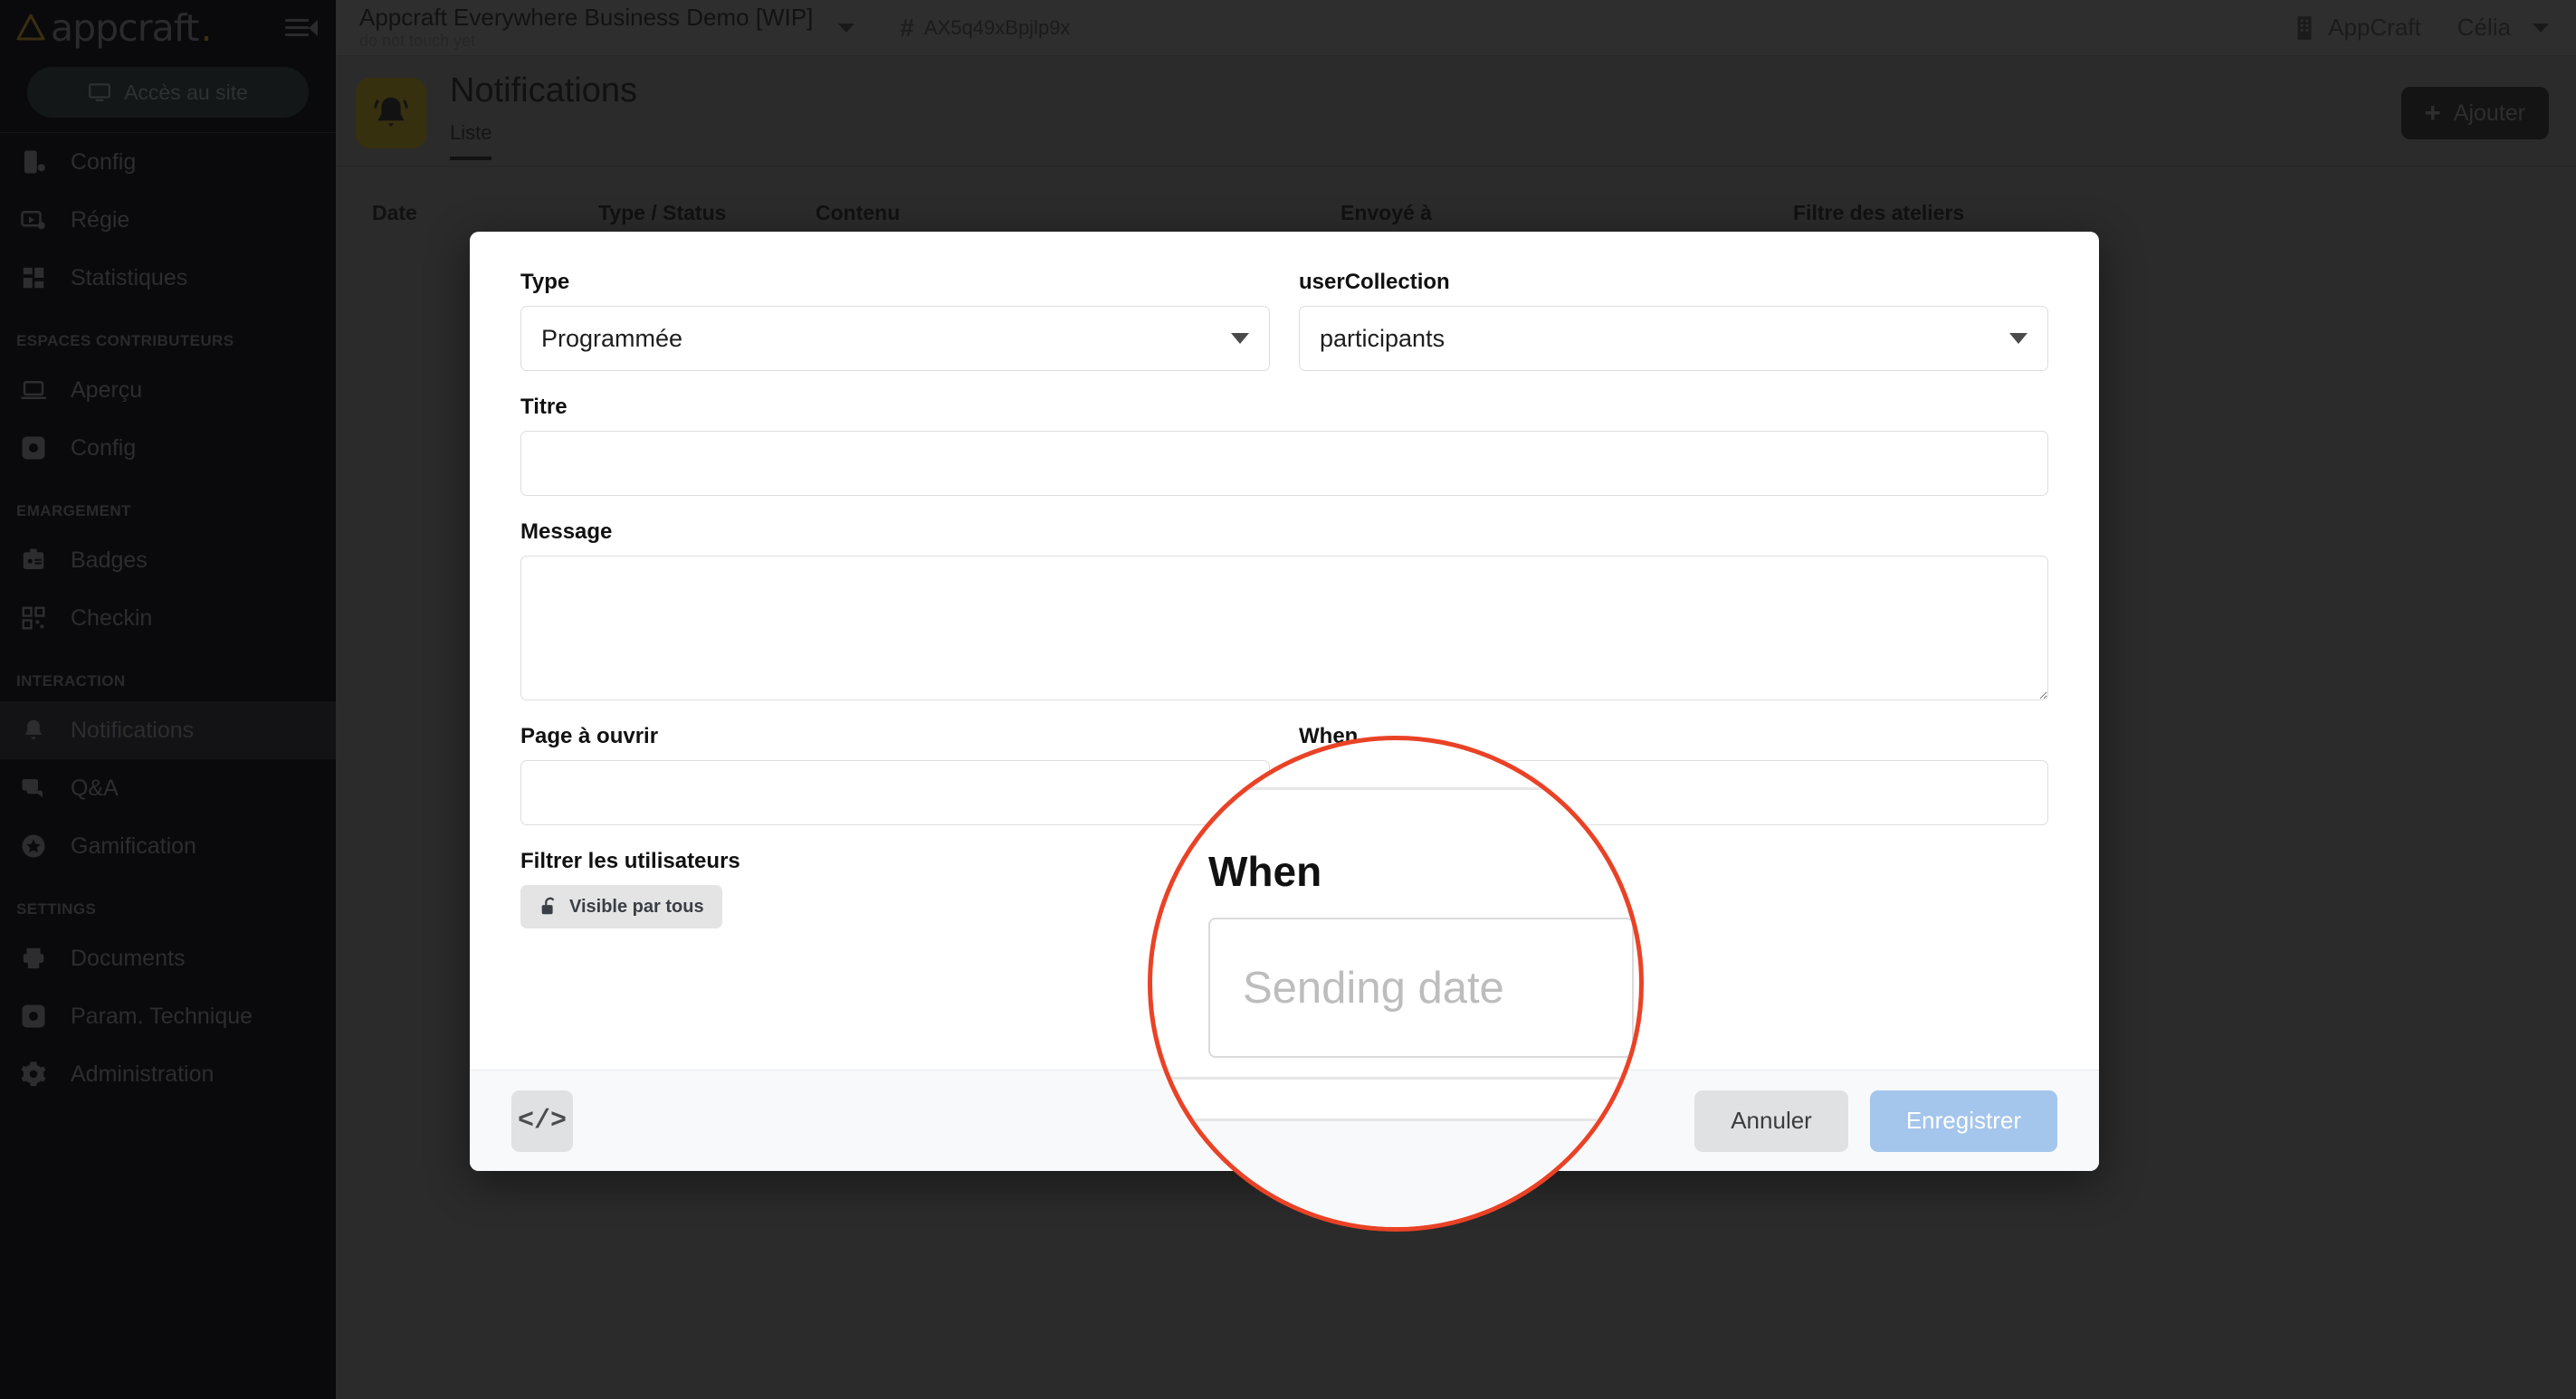 Image resolution: width=2576 pixels, height=1399 pixels. I want to click on code-view-button: </>, so click(542, 1121).